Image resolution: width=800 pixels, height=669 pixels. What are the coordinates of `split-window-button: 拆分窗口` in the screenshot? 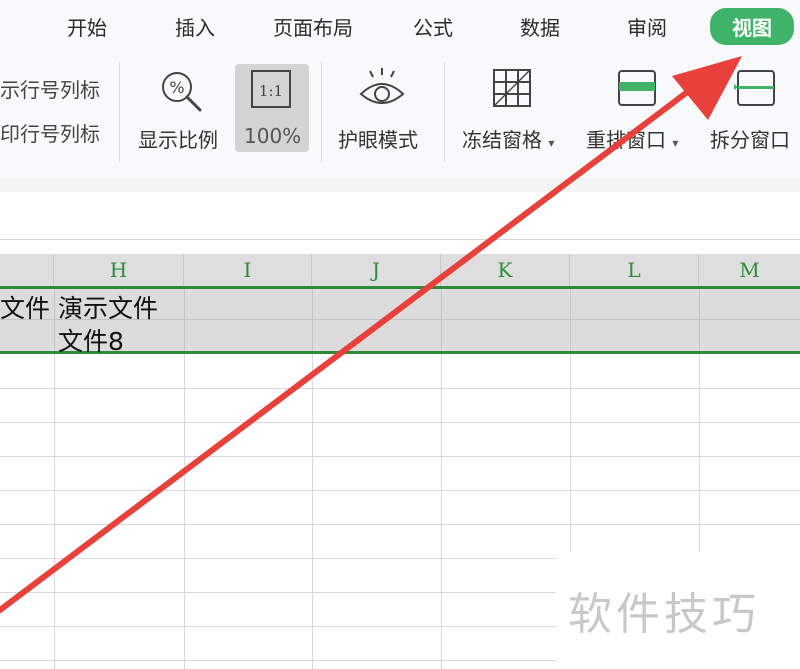 It's located at (752, 112).